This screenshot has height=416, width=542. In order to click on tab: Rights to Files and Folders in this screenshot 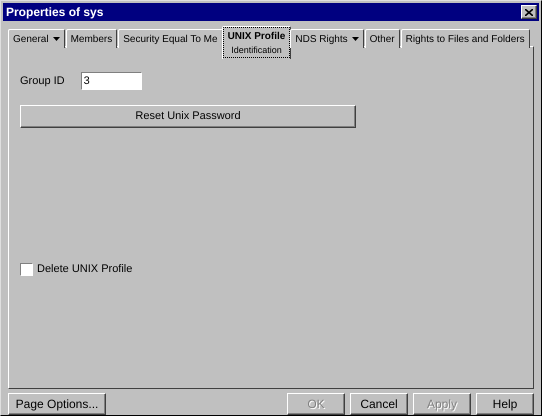, I will do `click(465, 38)`.